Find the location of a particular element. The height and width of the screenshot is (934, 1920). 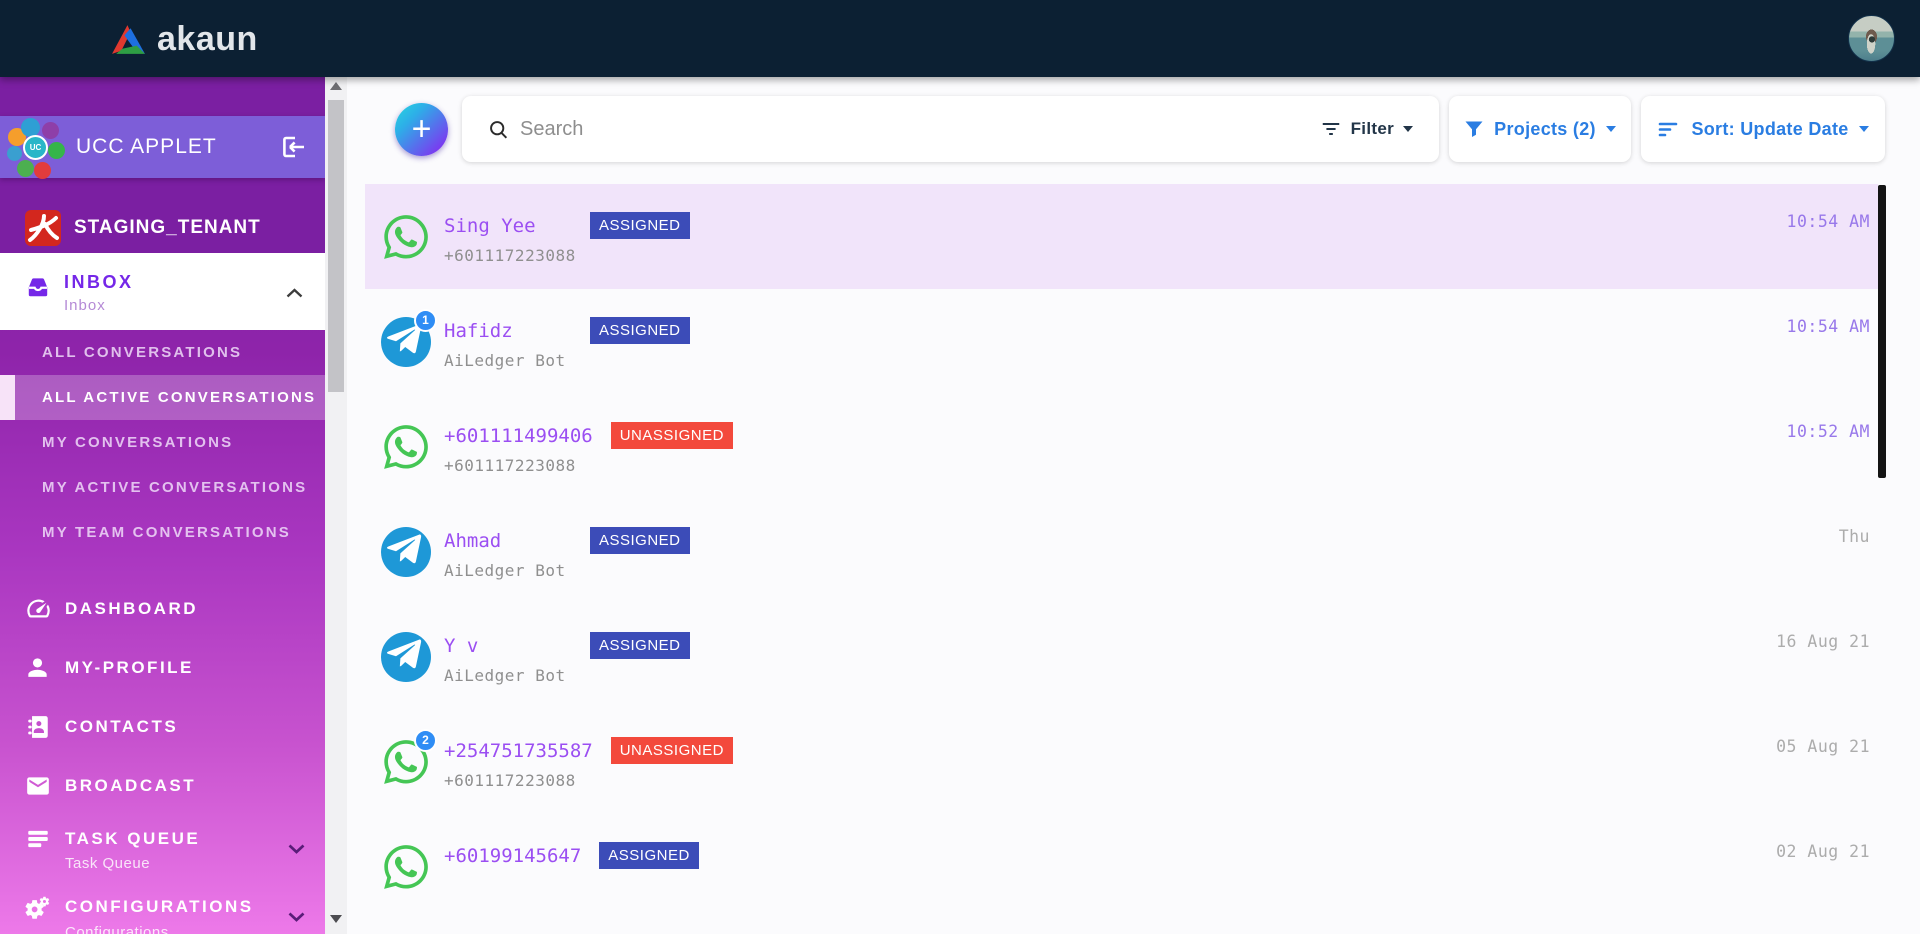

filter-button: Filter is located at coordinates (1366, 129).